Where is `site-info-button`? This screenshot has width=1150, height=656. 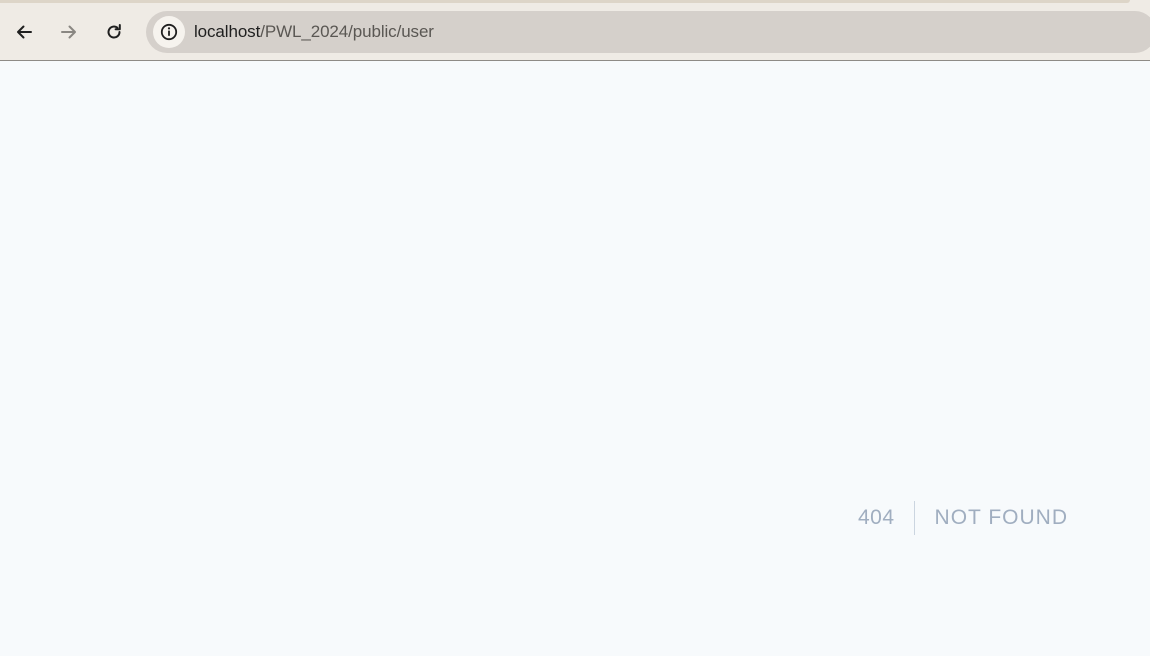
site-info-button is located at coordinates (169, 32).